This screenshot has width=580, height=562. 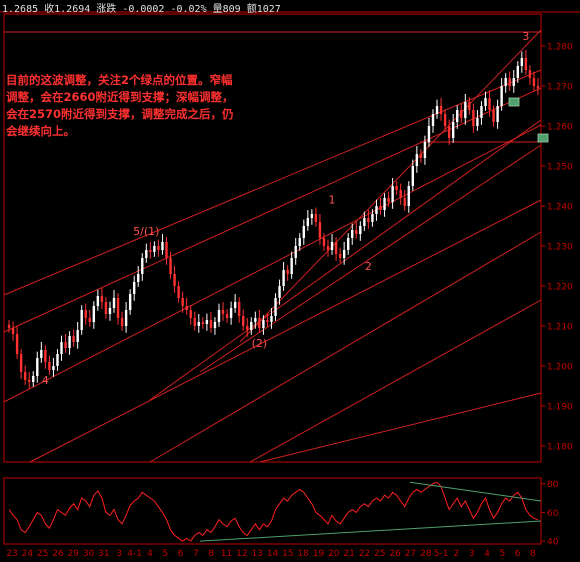 I want to click on osc-tick-label: 60, so click(x=553, y=514).